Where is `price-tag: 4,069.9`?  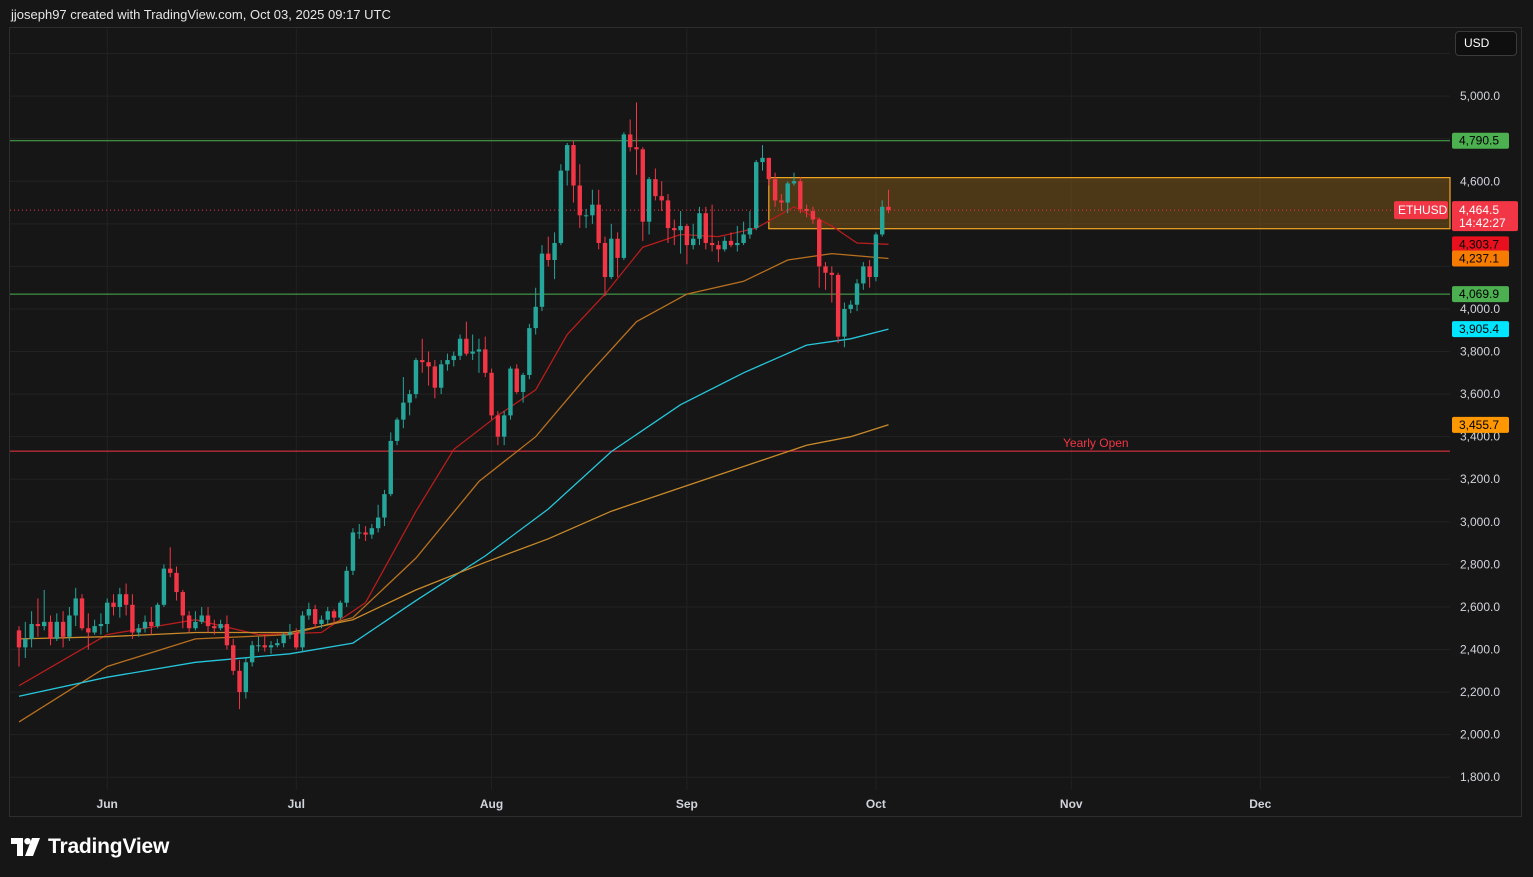 price-tag: 4,069.9 is located at coordinates (1480, 294).